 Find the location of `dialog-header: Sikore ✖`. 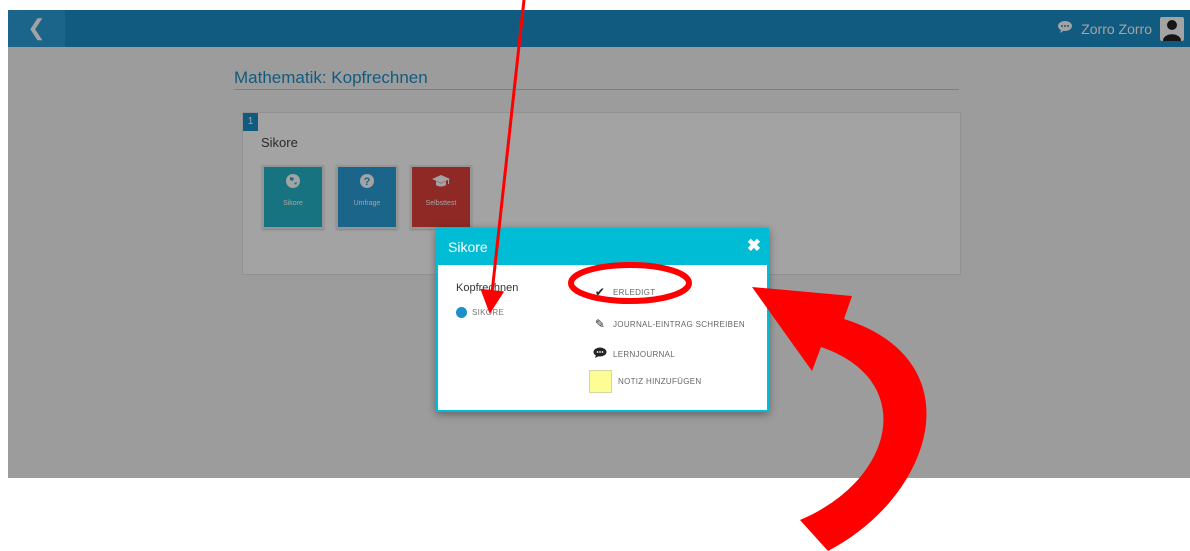

dialog-header: Sikore ✖ is located at coordinates (602, 247).